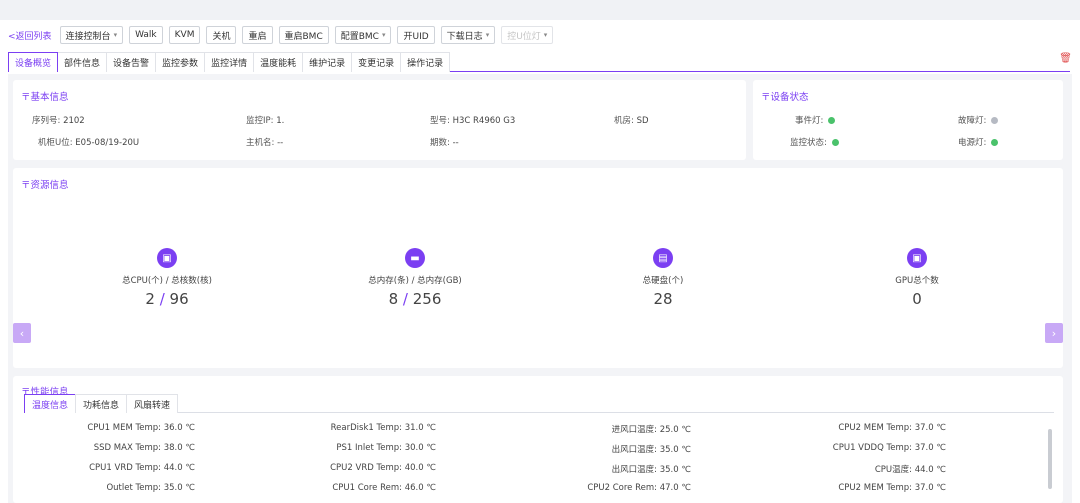 The width and height of the screenshot is (1080, 503). What do you see at coordinates (82, 62) in the screenshot?
I see `tab-components: 部件信息` at bounding box center [82, 62].